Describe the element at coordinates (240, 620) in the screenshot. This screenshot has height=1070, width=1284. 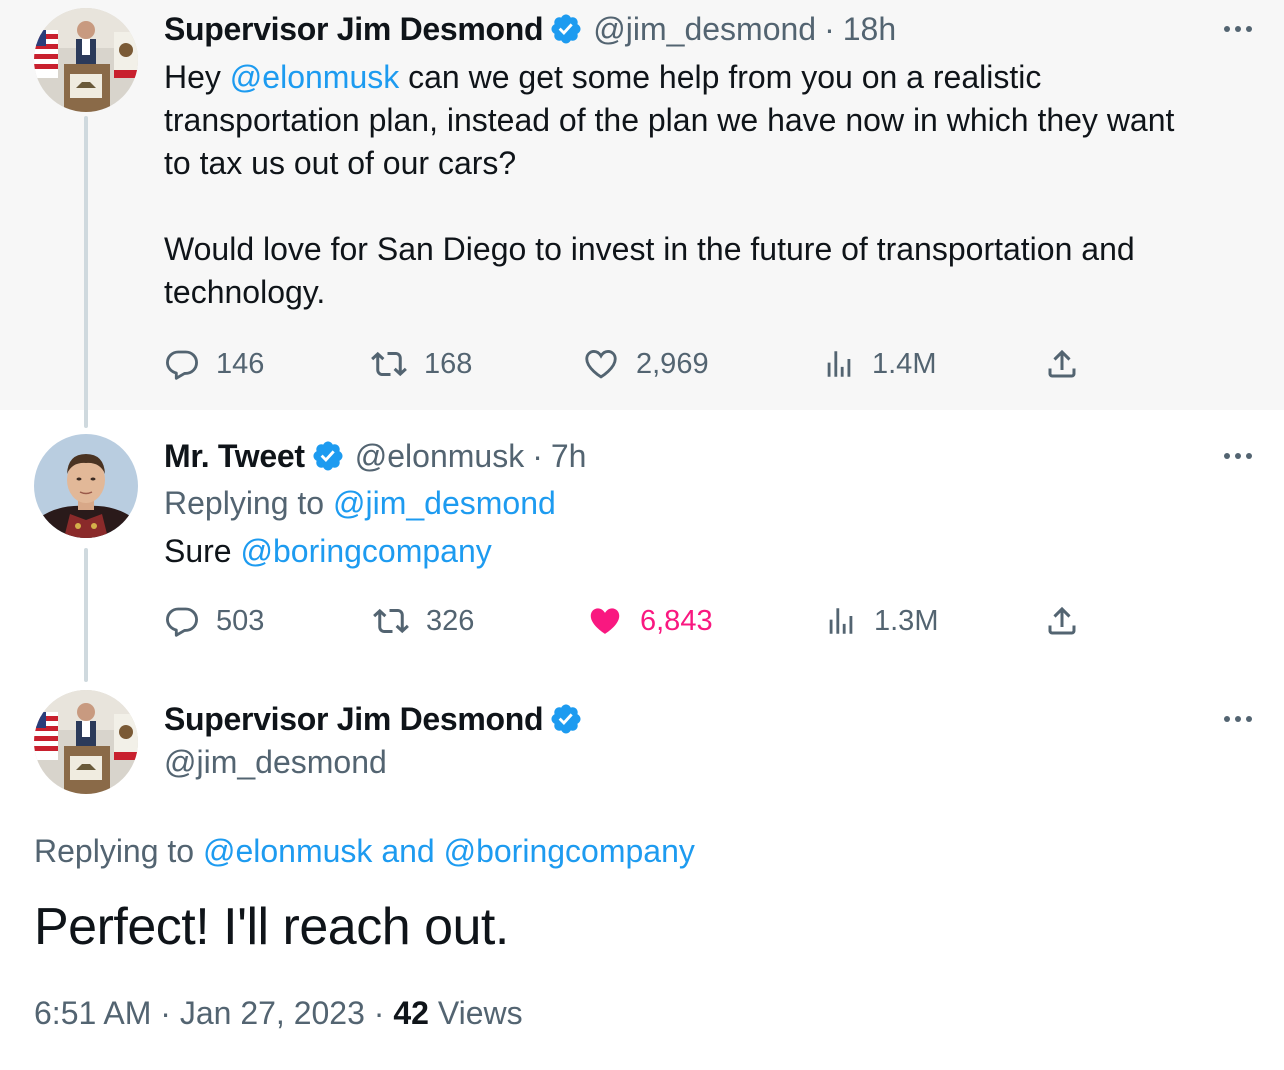
I see `reply-count: 503` at that location.